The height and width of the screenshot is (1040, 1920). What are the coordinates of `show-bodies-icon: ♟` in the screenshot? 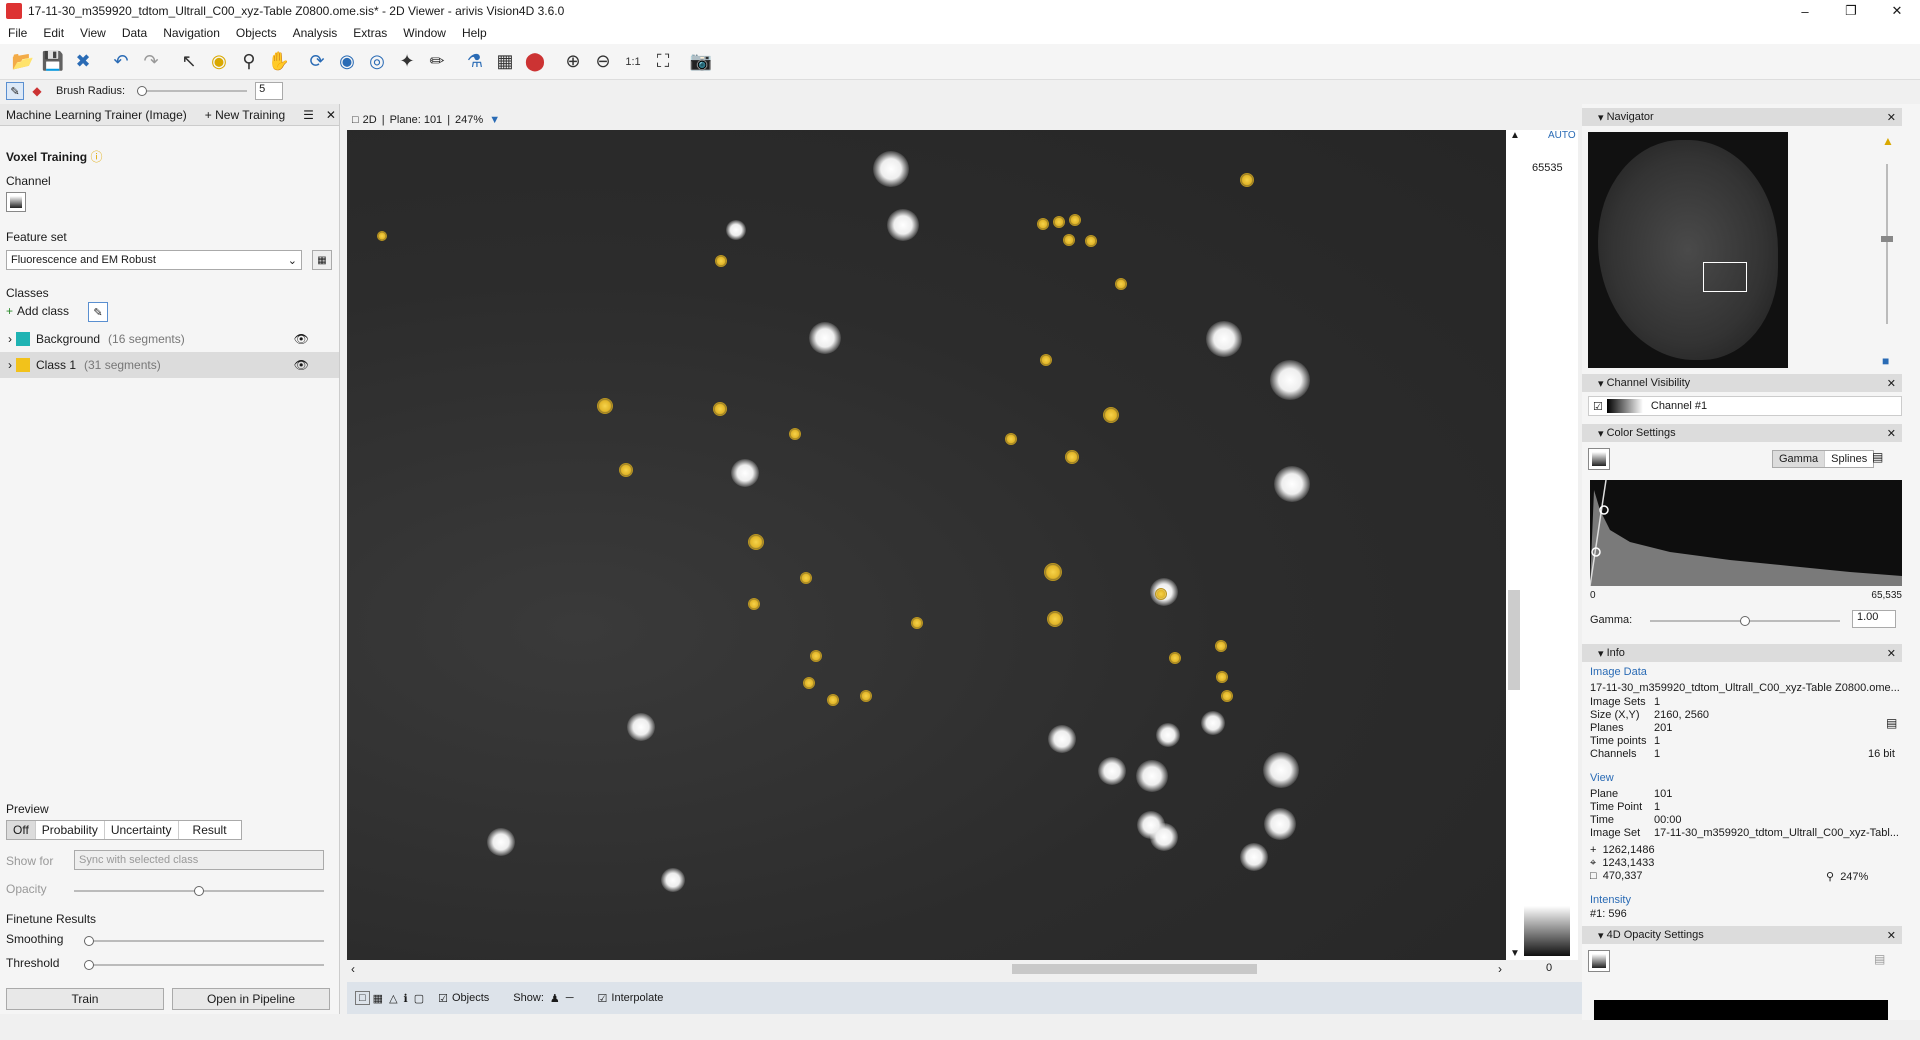 It's located at (555, 998).